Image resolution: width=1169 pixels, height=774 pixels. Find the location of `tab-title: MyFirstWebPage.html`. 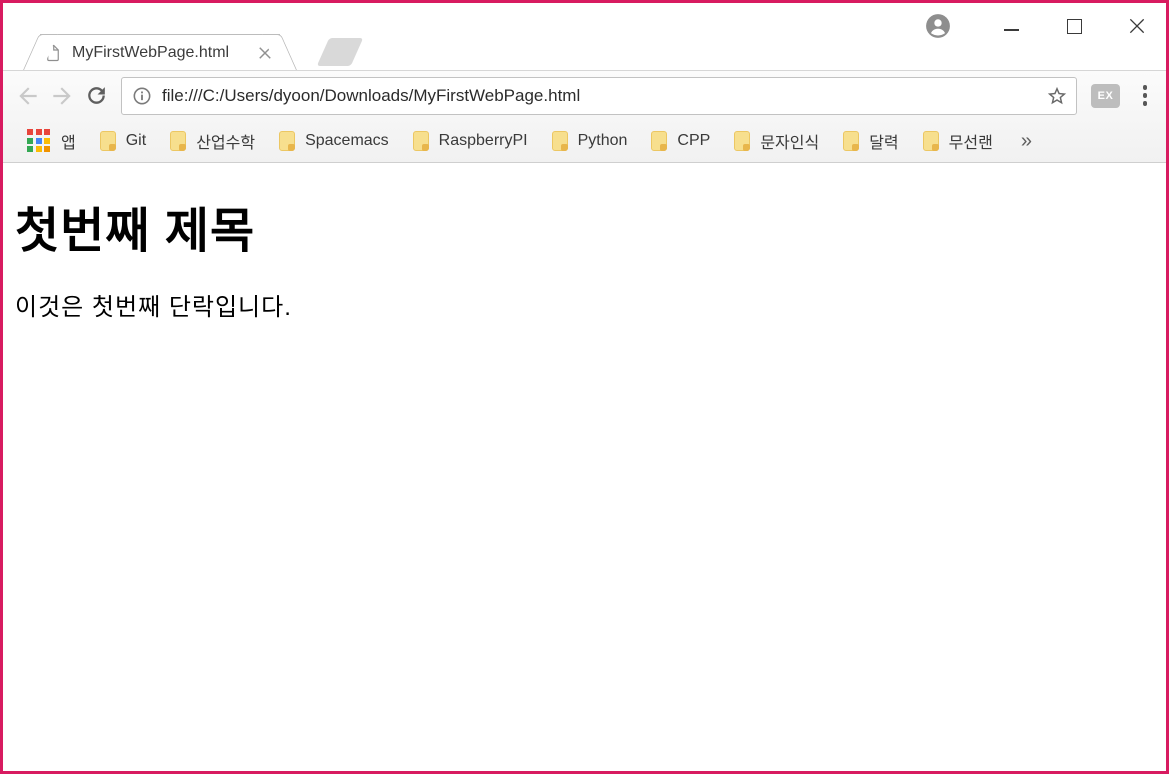

tab-title: MyFirstWebPage.html is located at coordinates (151, 52).